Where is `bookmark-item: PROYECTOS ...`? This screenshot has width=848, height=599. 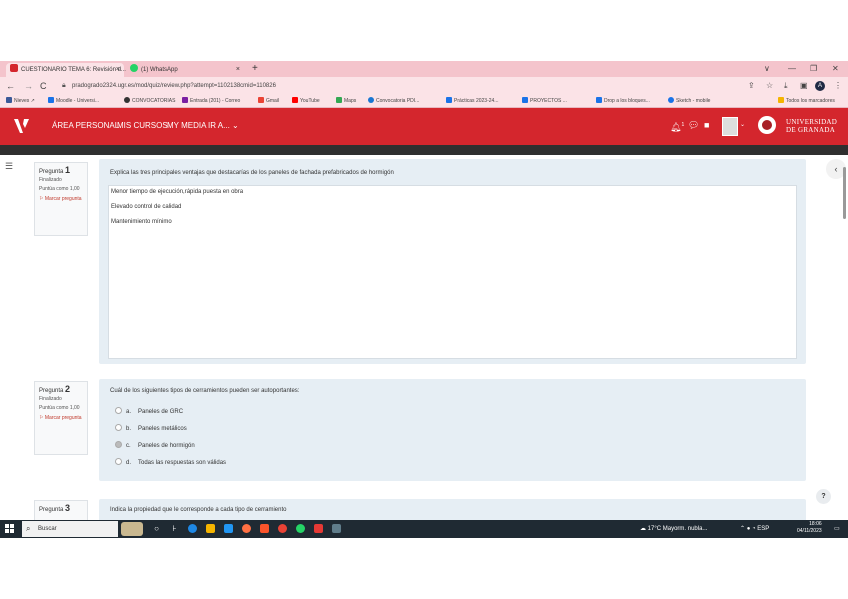 bookmark-item: PROYECTOS ... is located at coordinates (544, 101).